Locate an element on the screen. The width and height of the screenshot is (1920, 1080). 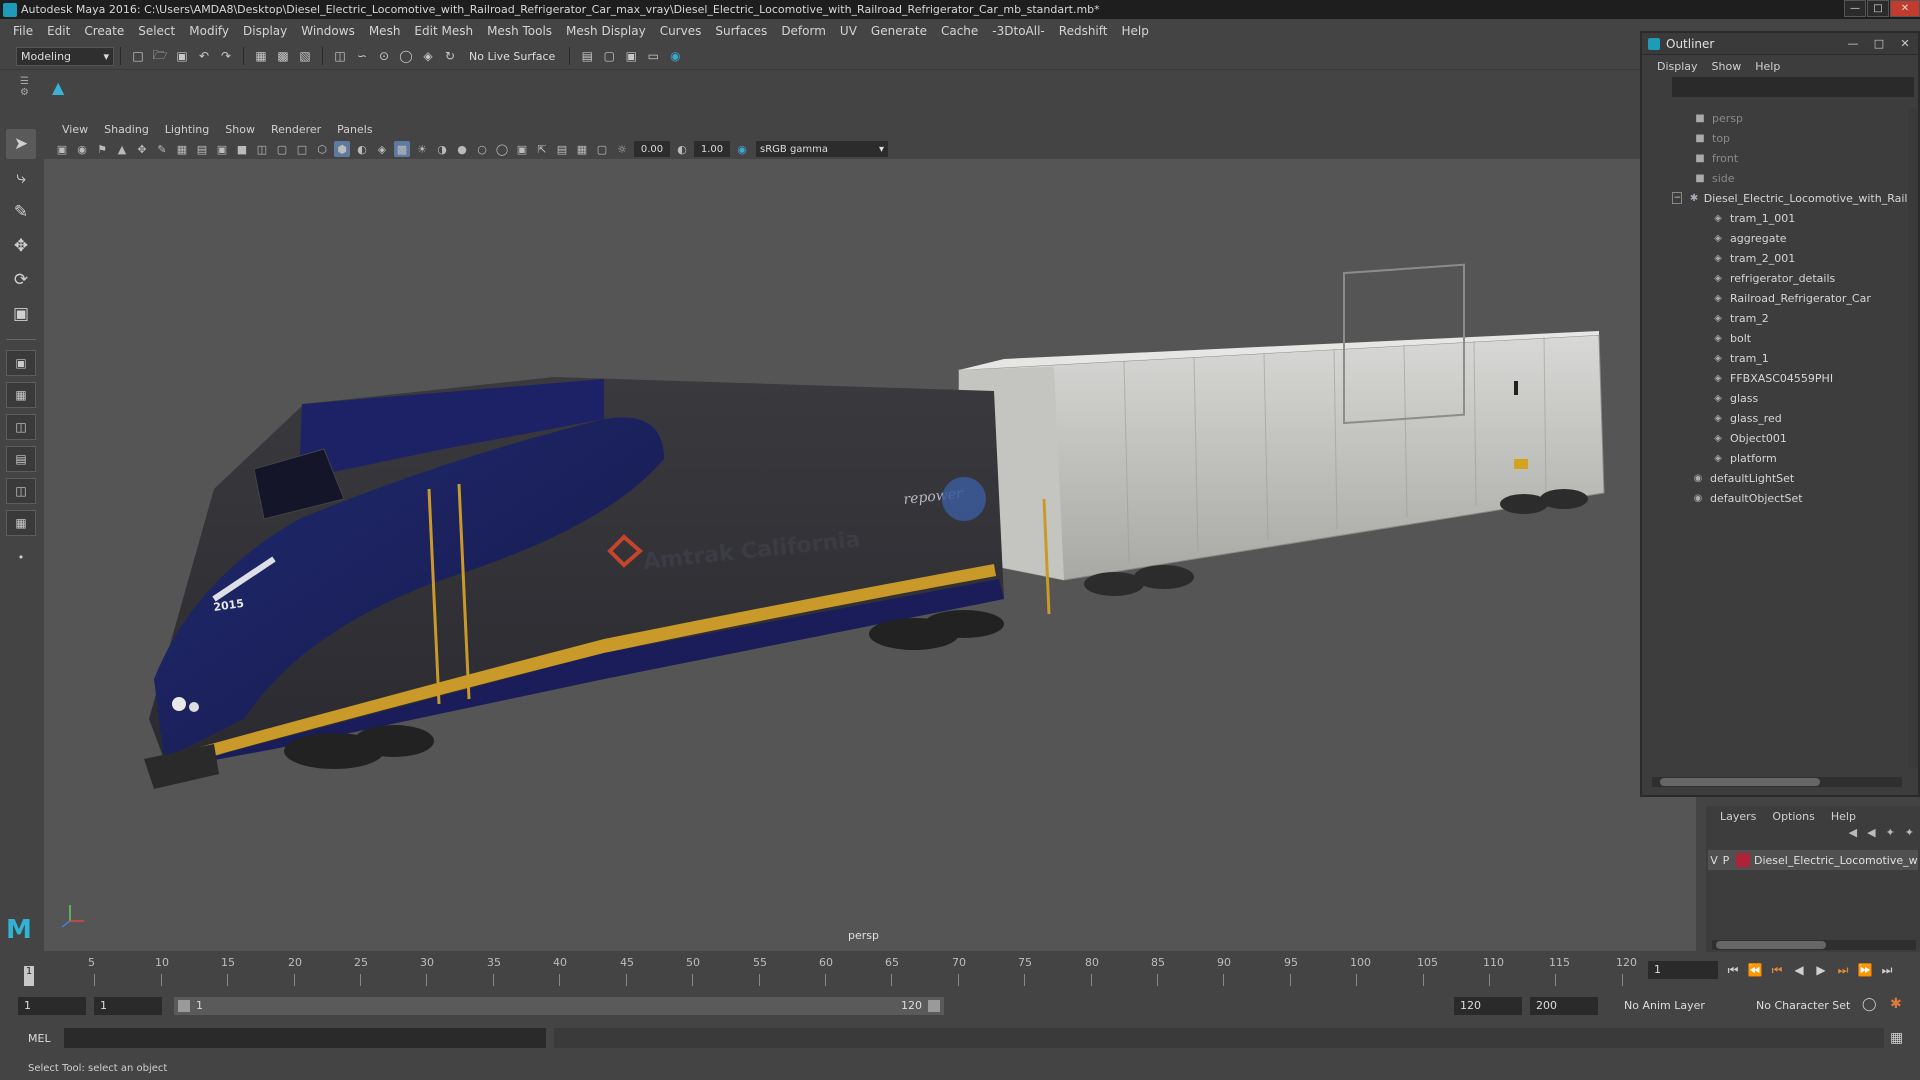
list-item: ◈ glass_red is located at coordinates (1777, 418).